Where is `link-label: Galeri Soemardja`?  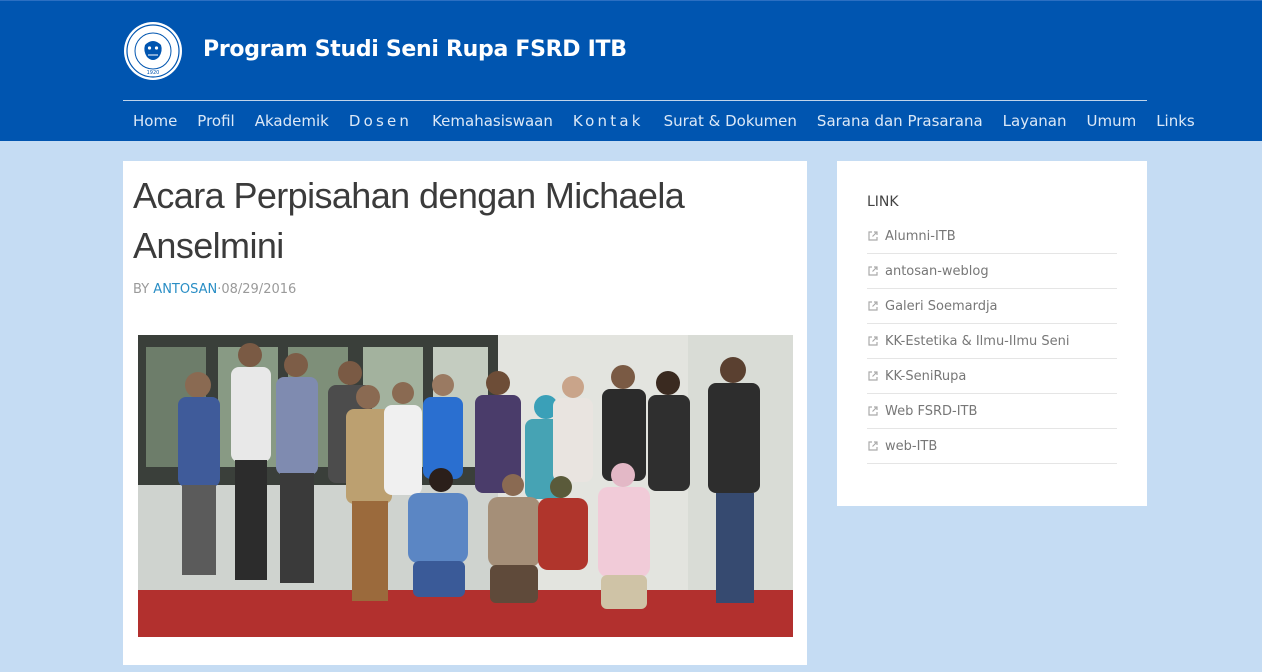 link-label: Galeri Soemardja is located at coordinates (941, 306).